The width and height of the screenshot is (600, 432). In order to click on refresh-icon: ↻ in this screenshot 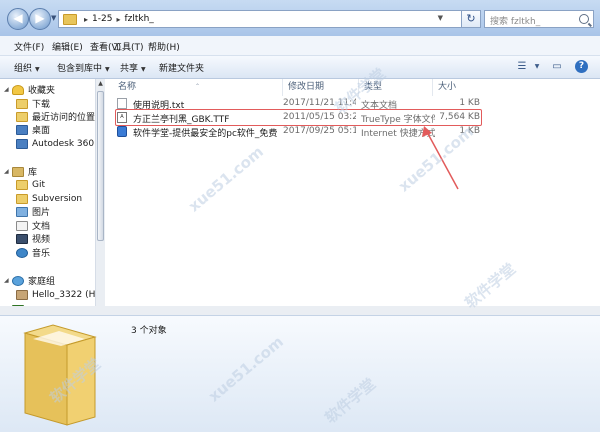, I will do `click(471, 18)`.